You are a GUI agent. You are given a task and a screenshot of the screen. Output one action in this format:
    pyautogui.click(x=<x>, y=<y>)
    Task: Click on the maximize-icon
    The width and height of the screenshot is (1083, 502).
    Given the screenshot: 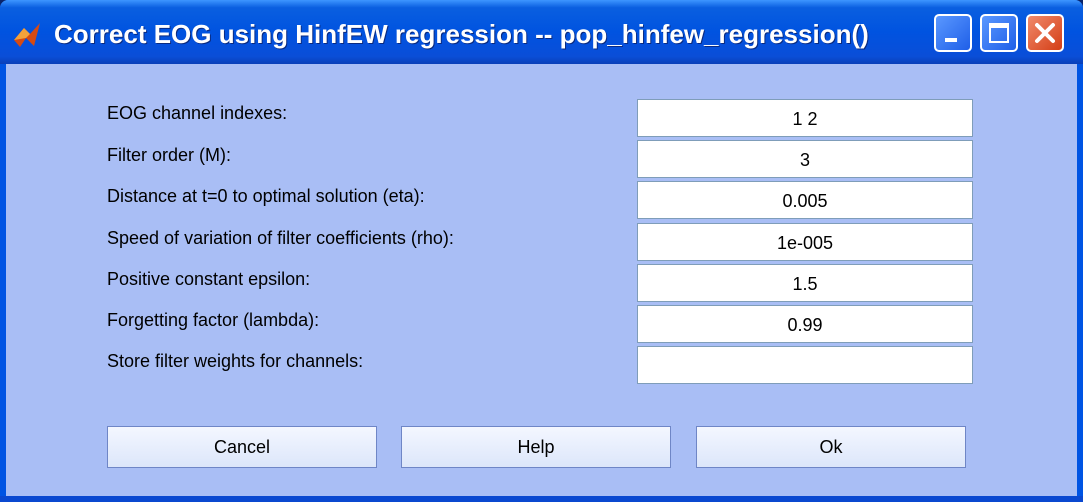 What is the action you would take?
    pyautogui.click(x=999, y=33)
    